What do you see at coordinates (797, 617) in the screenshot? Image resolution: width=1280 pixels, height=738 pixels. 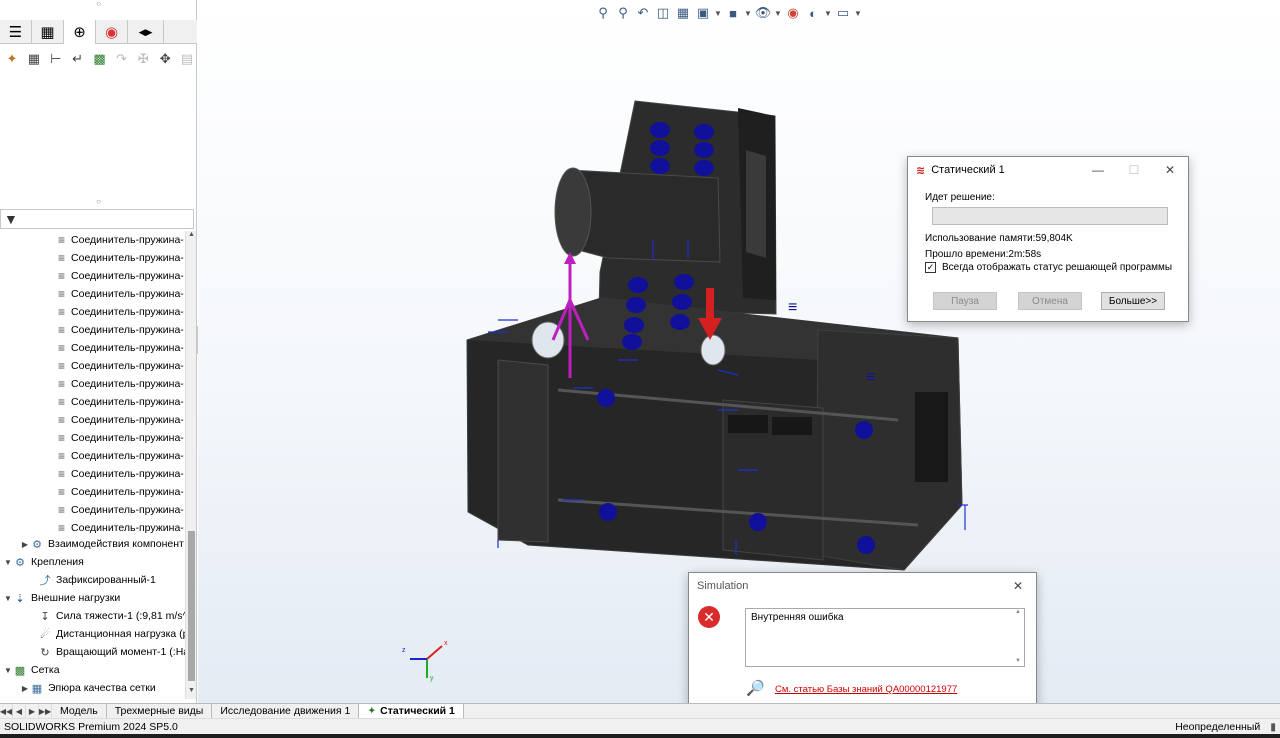 I see `error-message: Внутренняя ошибка` at bounding box center [797, 617].